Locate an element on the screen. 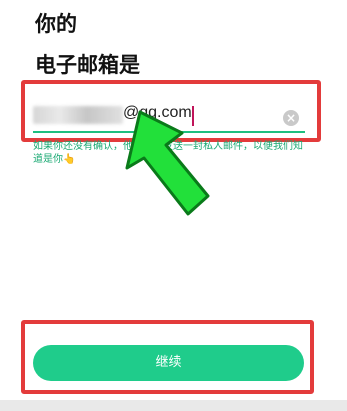 Image resolution: width=347 pixels, height=411 pixels. continue-button: 继续 is located at coordinates (168, 363).